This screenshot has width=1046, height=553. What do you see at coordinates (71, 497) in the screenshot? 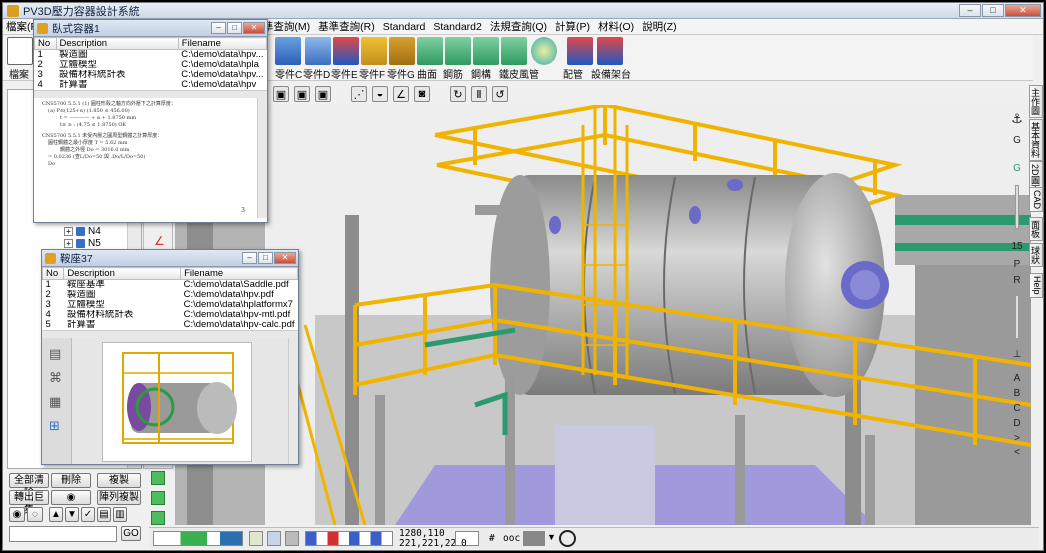
I see `macro-record-icon: ◉` at bounding box center [71, 497].